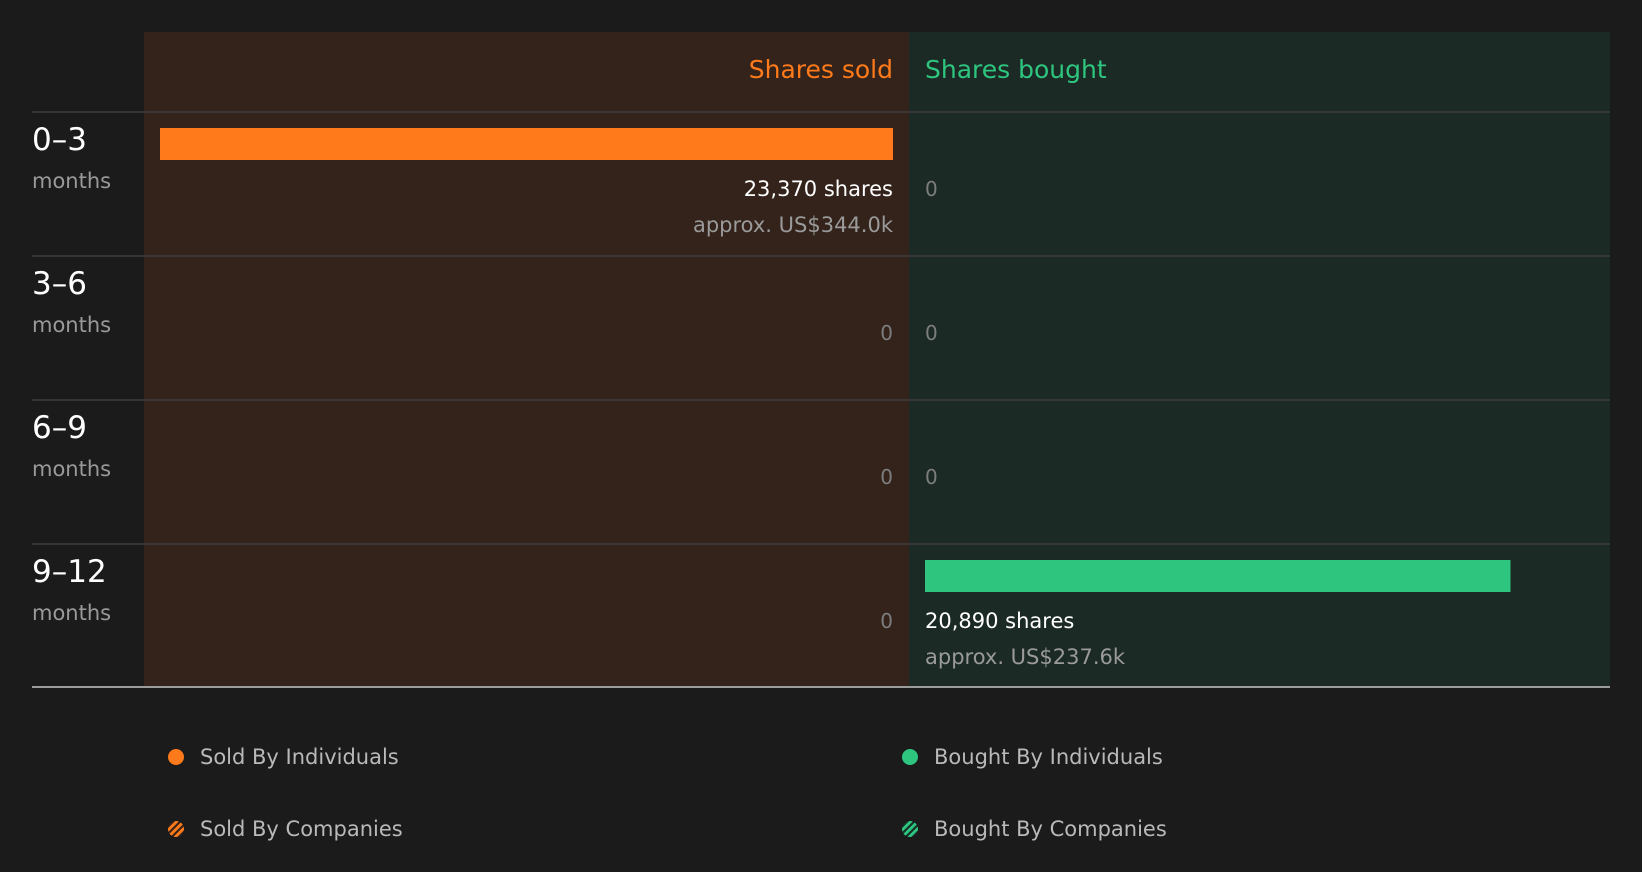 The width and height of the screenshot is (1642, 872). I want to click on bought-header: Shares bought, so click(1016, 69).